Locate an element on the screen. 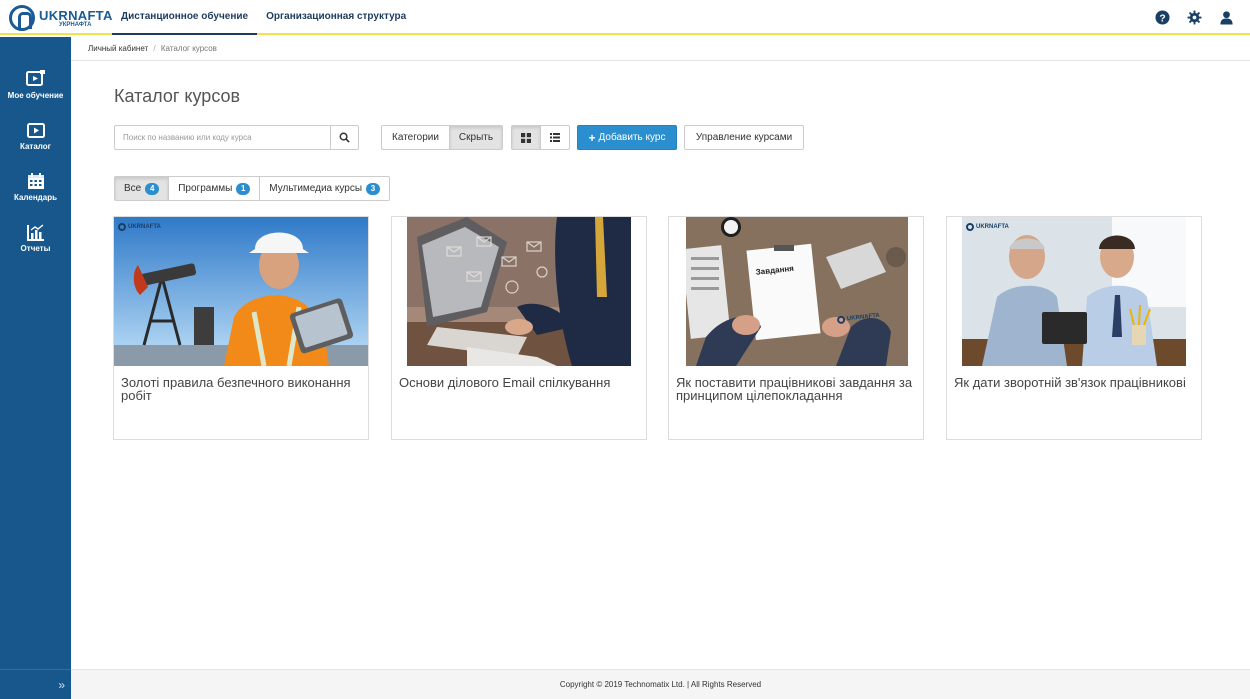 The height and width of the screenshot is (699, 1250). filter-programs: Программы 1 is located at coordinates (214, 188).